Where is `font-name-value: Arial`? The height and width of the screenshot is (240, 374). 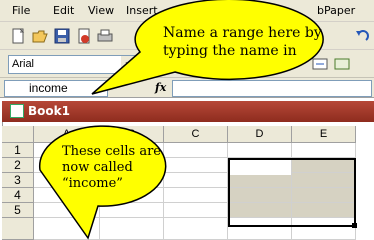 font-name-value: Arial is located at coordinates (23, 64).